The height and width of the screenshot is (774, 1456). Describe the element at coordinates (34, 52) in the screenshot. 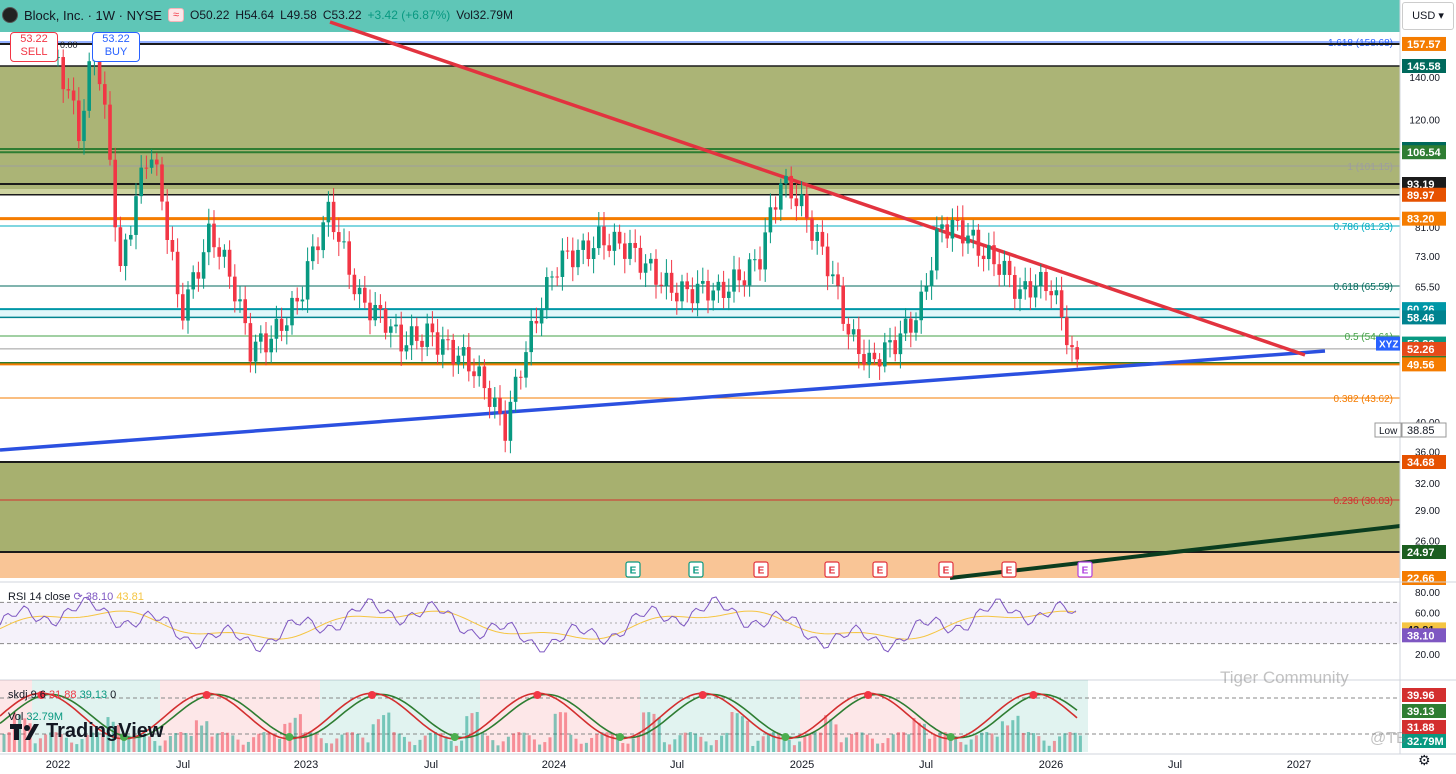

I see `sell-label: SELL` at that location.